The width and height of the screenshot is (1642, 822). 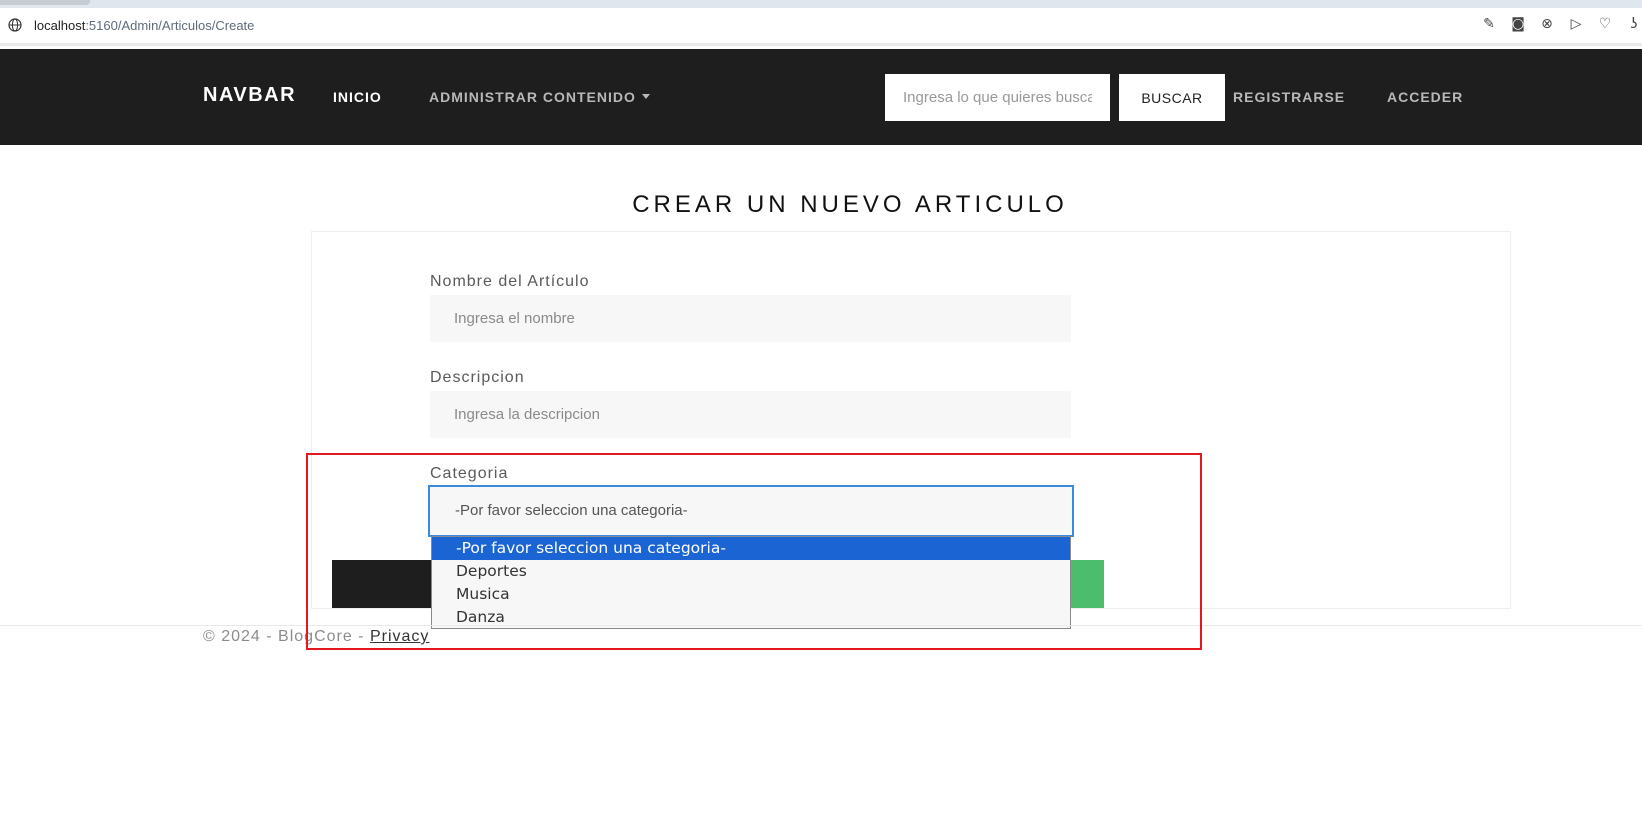 I want to click on browser-tab-strip, so click(x=821, y=4).